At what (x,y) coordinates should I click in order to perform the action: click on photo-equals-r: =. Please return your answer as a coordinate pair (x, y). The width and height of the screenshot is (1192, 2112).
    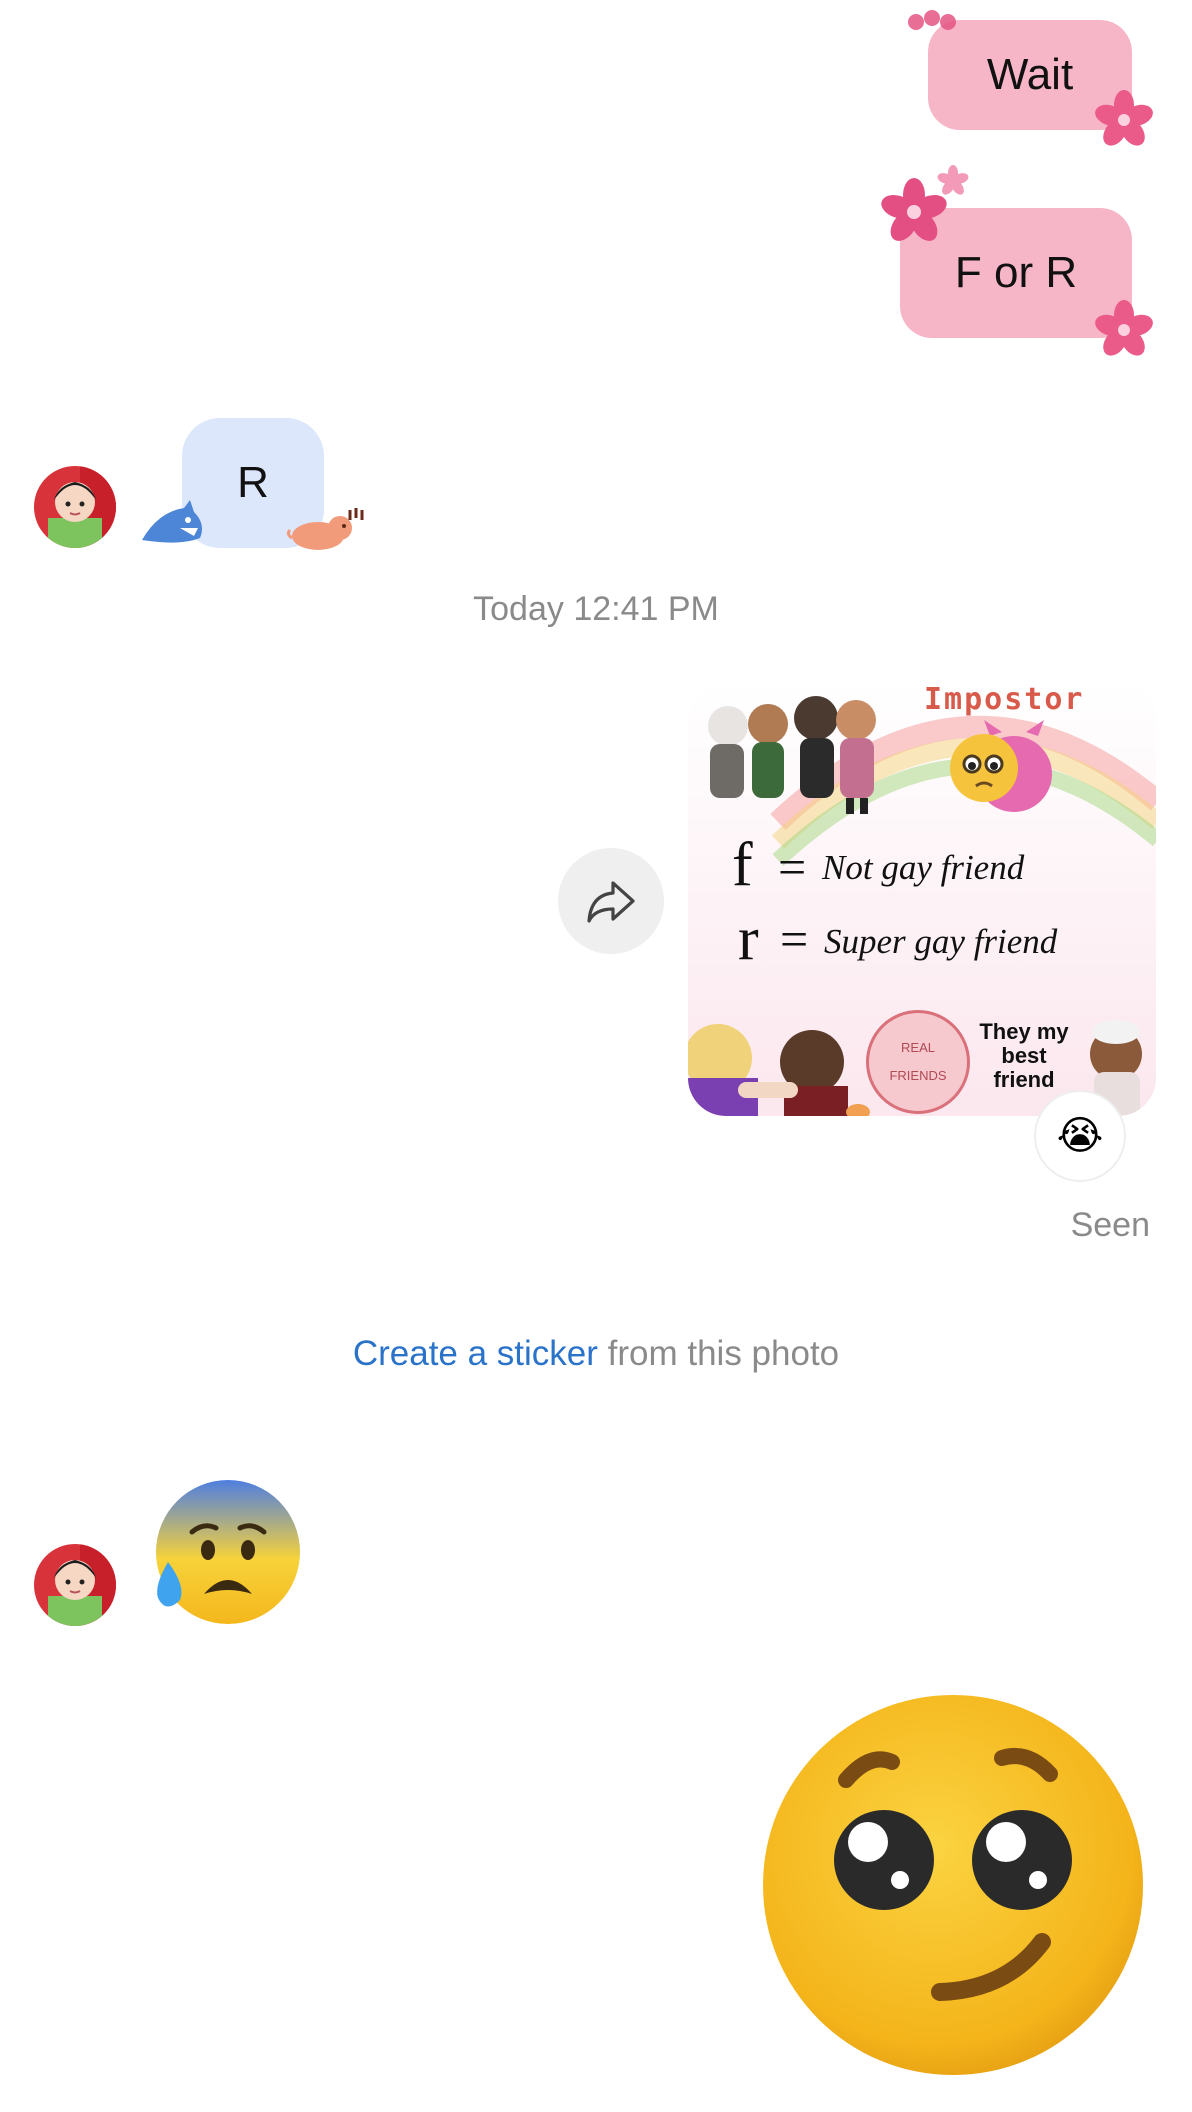
    Looking at the image, I should click on (794, 939).